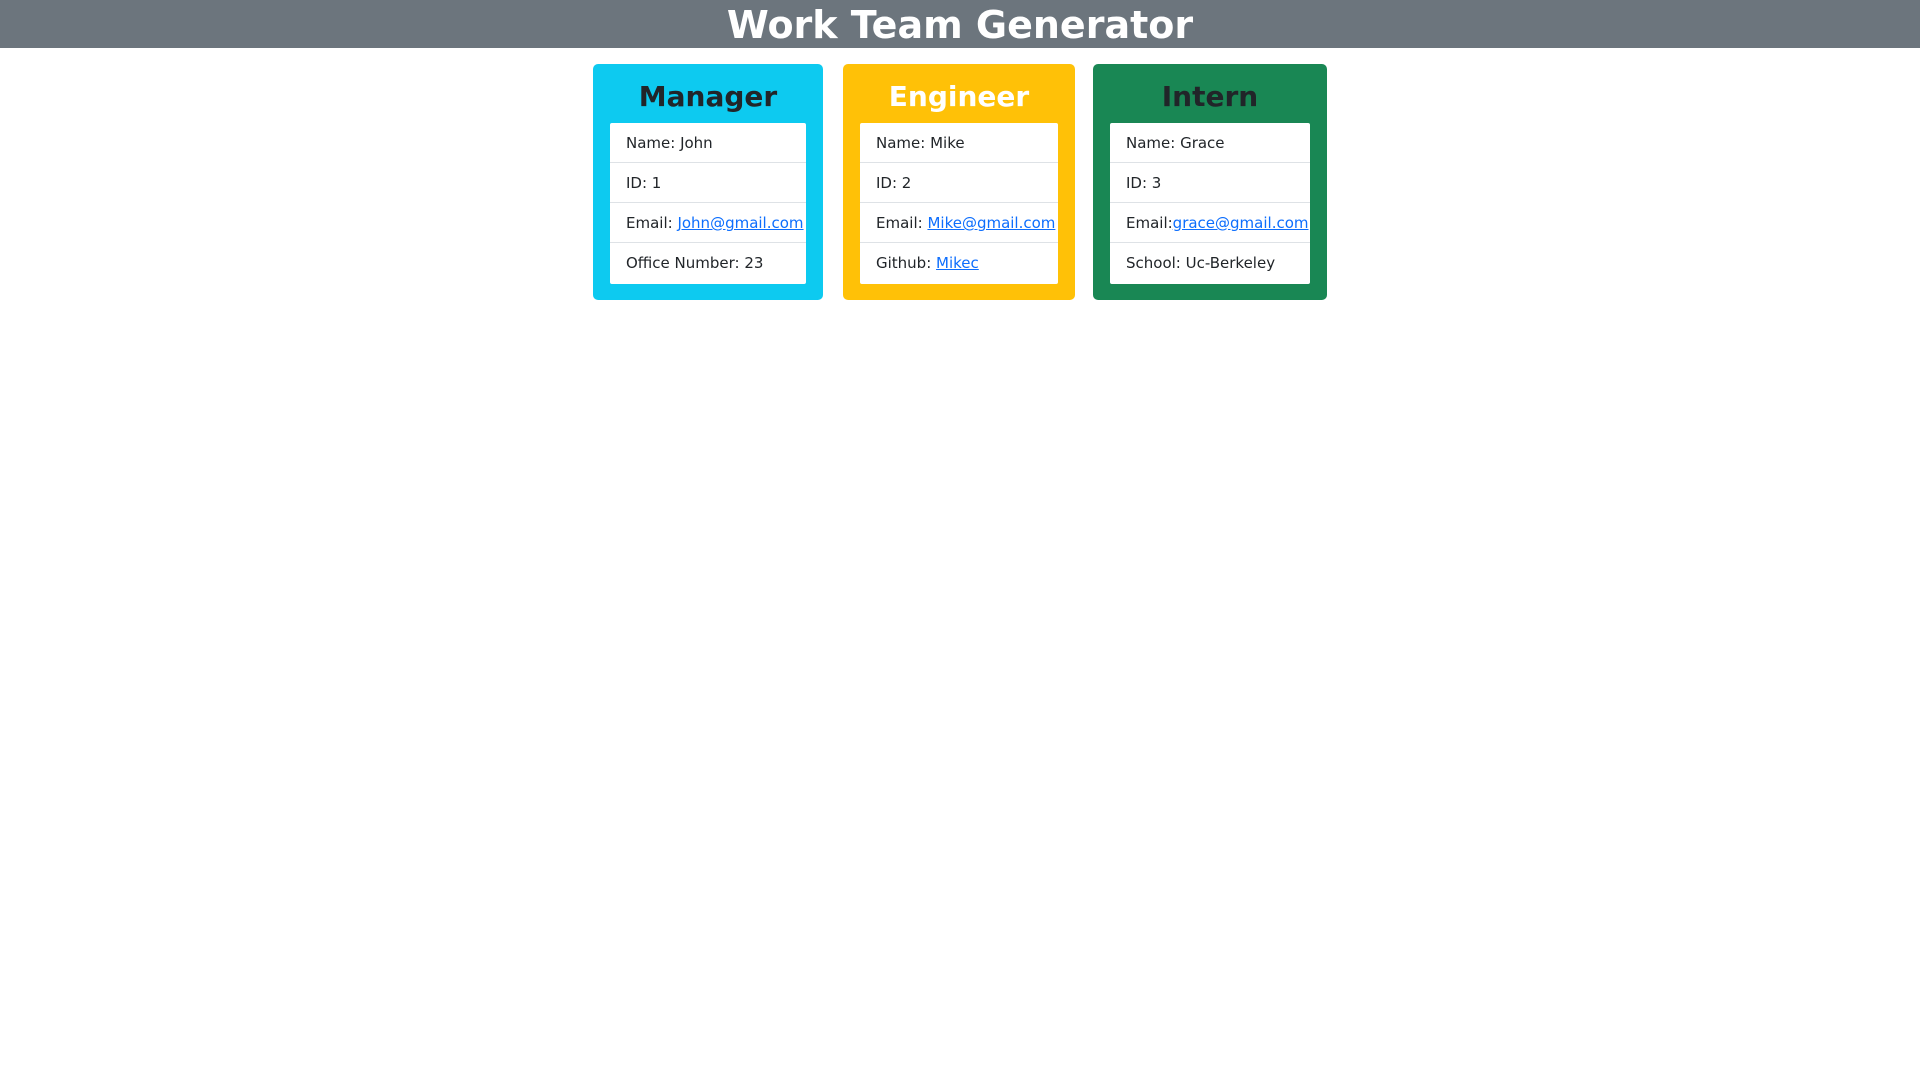  I want to click on card-title: Intern, so click(1210, 96).